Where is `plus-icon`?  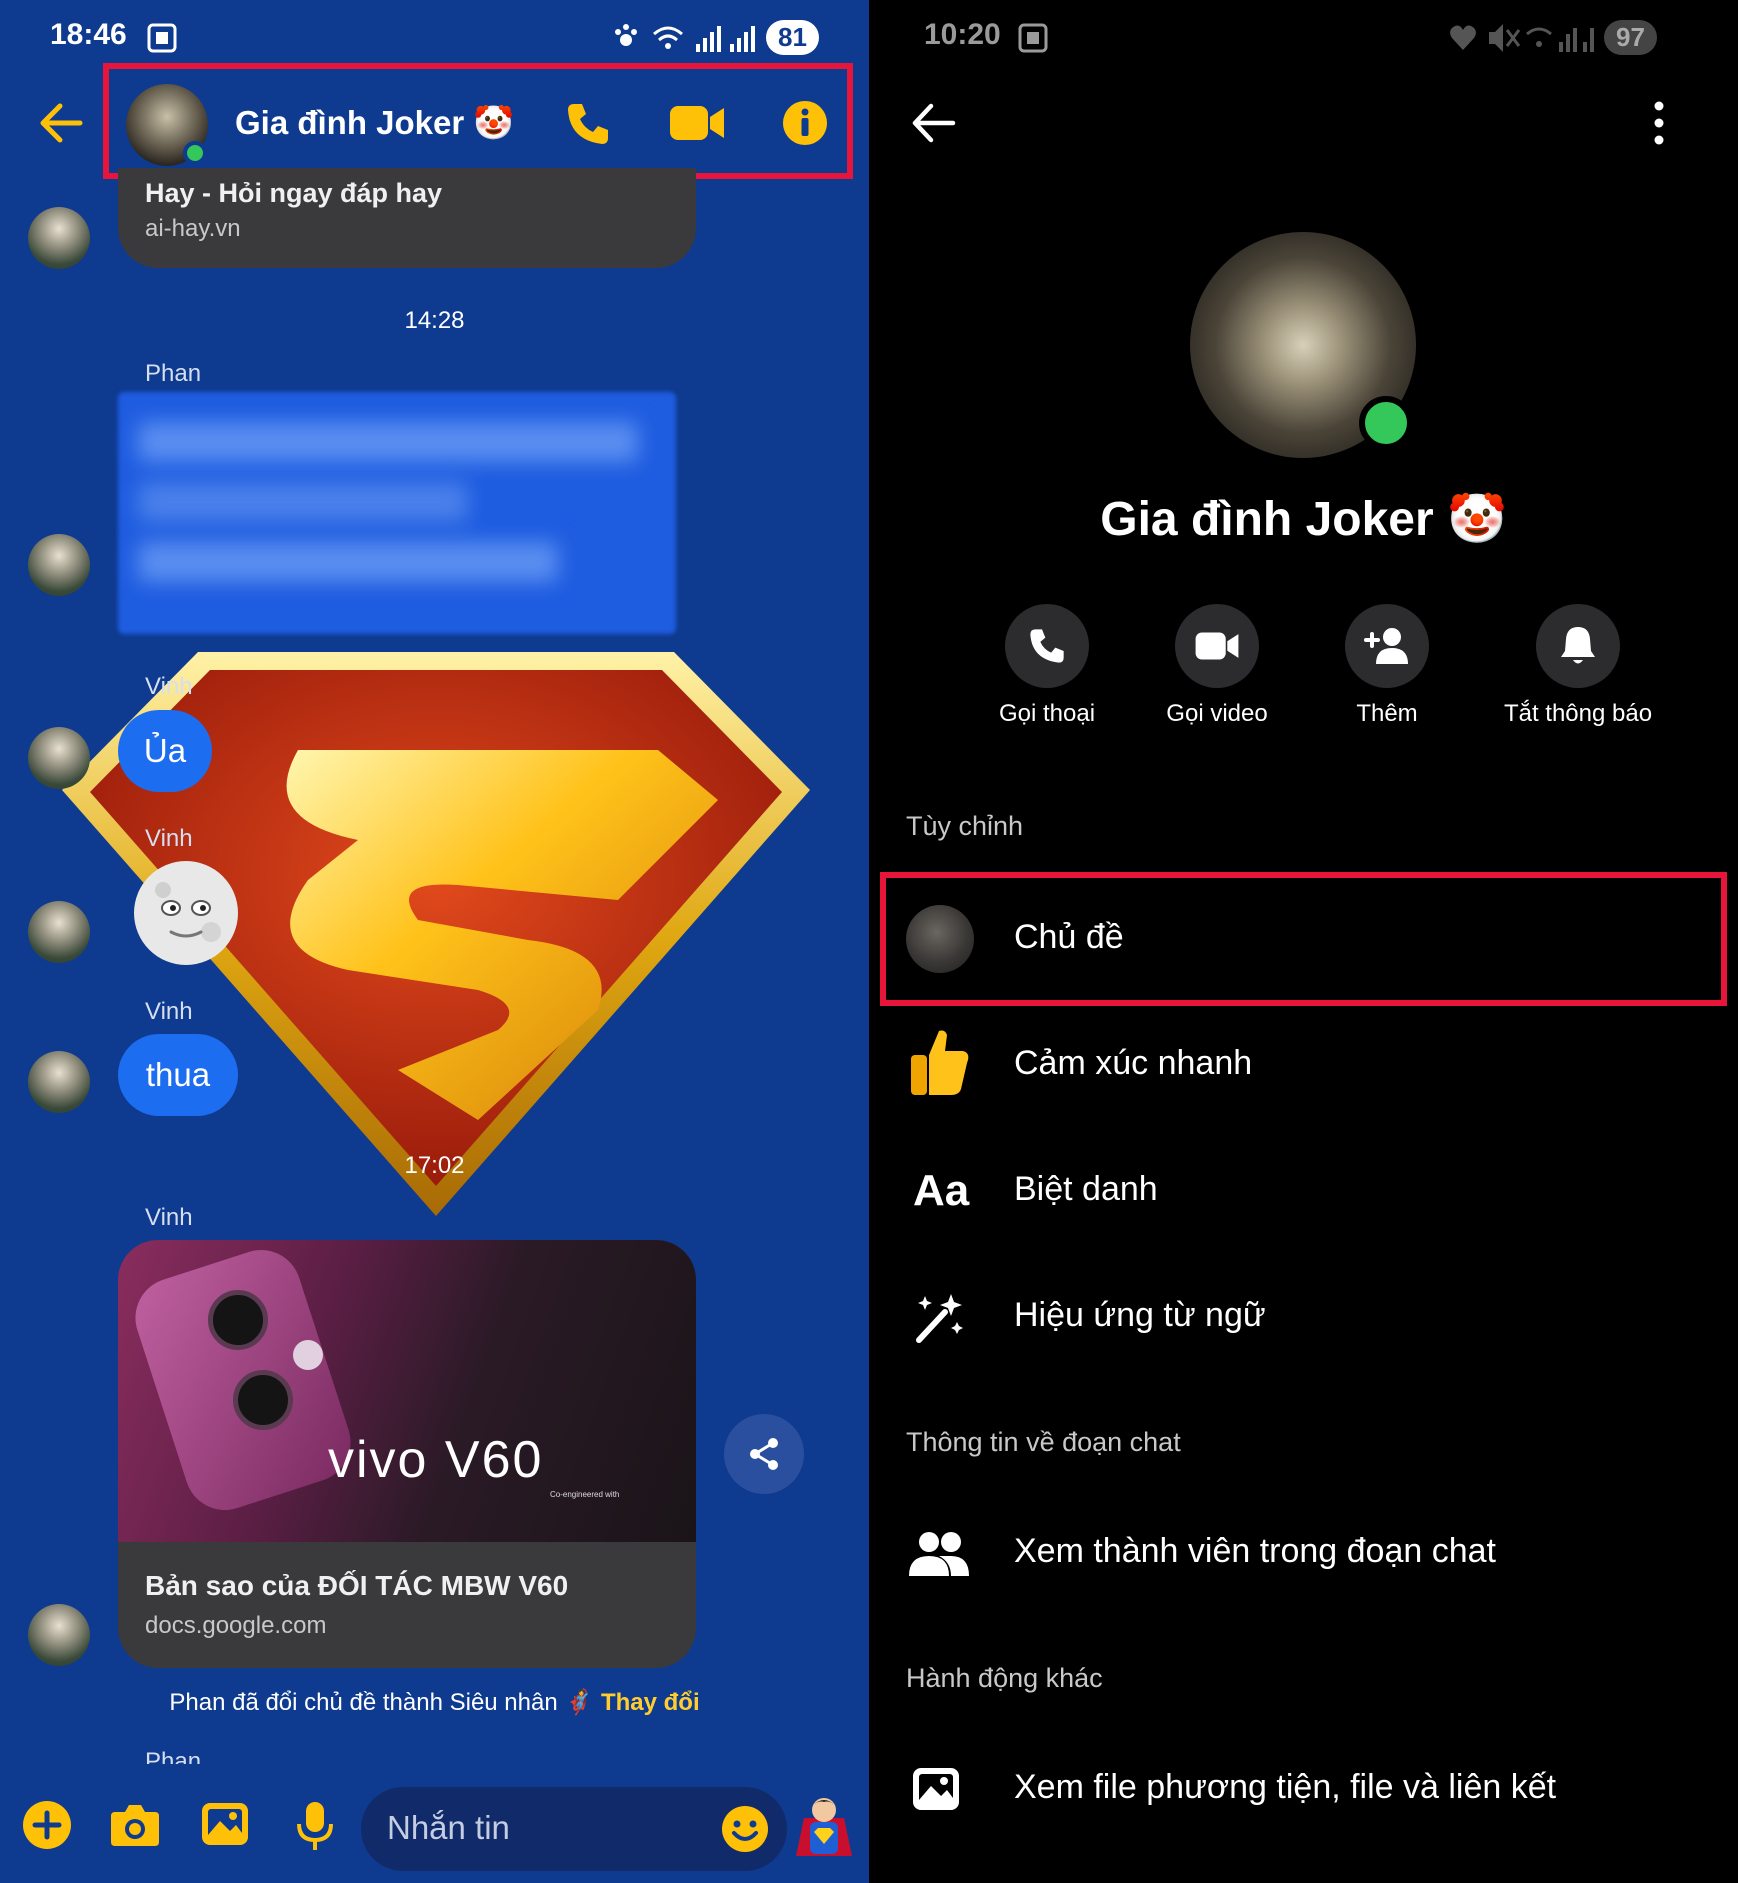
plus-icon is located at coordinates (47, 1825).